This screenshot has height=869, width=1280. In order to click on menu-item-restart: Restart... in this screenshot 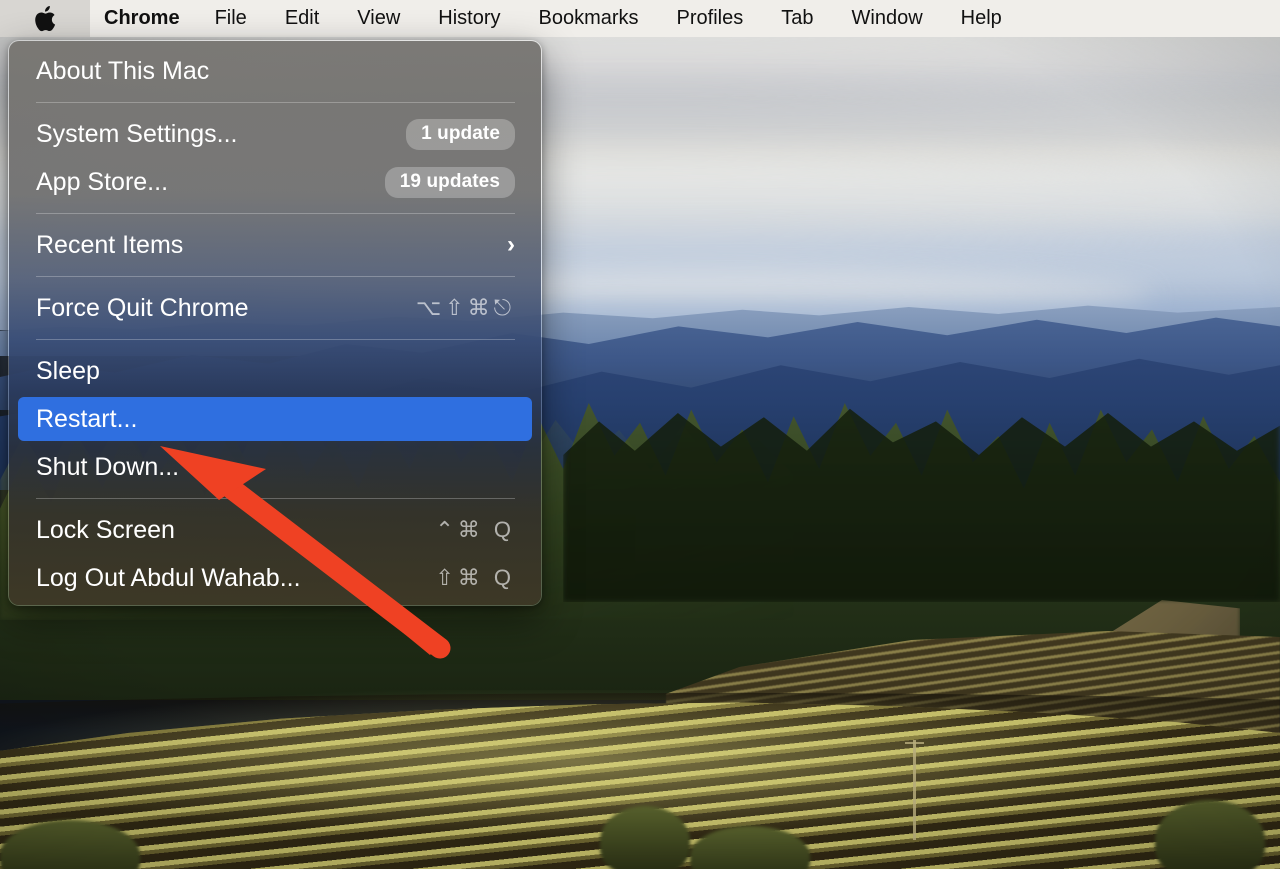, I will do `click(275, 419)`.